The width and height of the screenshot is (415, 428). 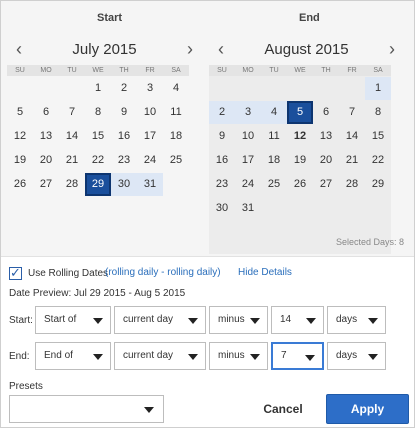 I want to click on weekday-label: WE, so click(x=98, y=70).